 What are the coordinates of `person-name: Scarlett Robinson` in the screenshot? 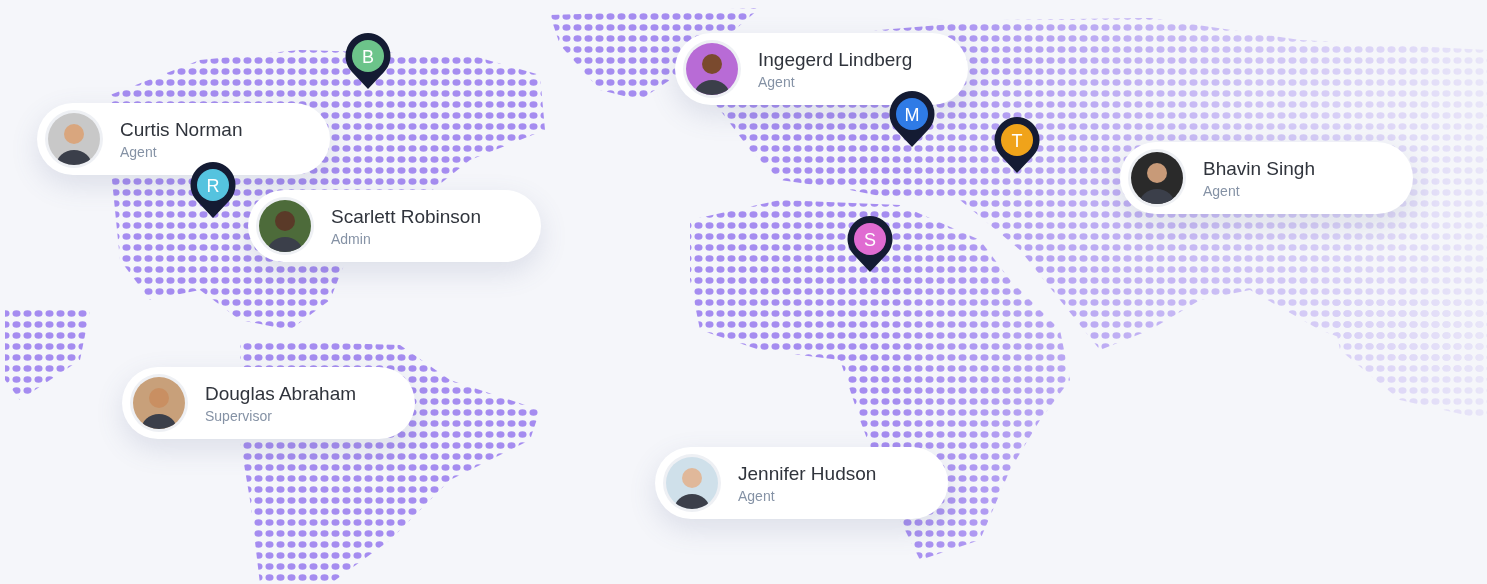 It's located at (406, 216).